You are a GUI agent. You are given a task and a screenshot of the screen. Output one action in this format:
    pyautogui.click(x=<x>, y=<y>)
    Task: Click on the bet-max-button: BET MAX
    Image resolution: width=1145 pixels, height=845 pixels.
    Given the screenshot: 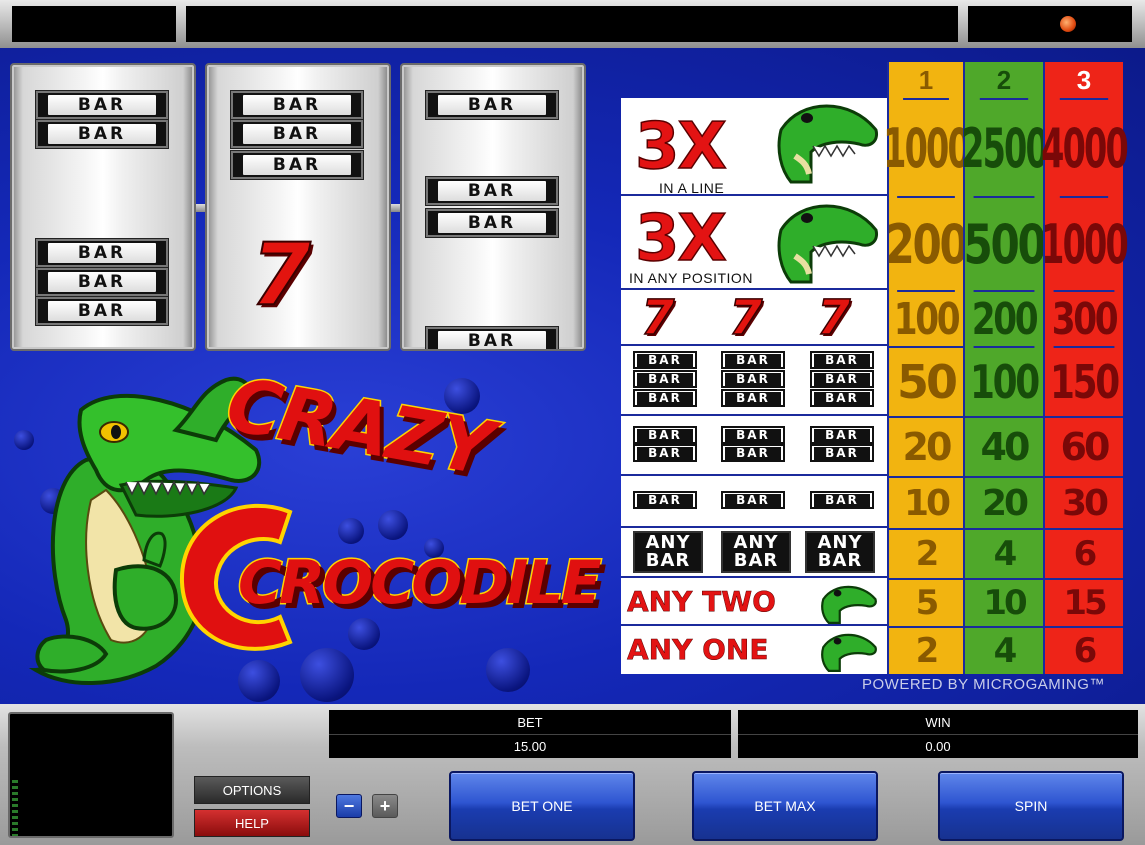 What is the action you would take?
    pyautogui.click(x=785, y=806)
    